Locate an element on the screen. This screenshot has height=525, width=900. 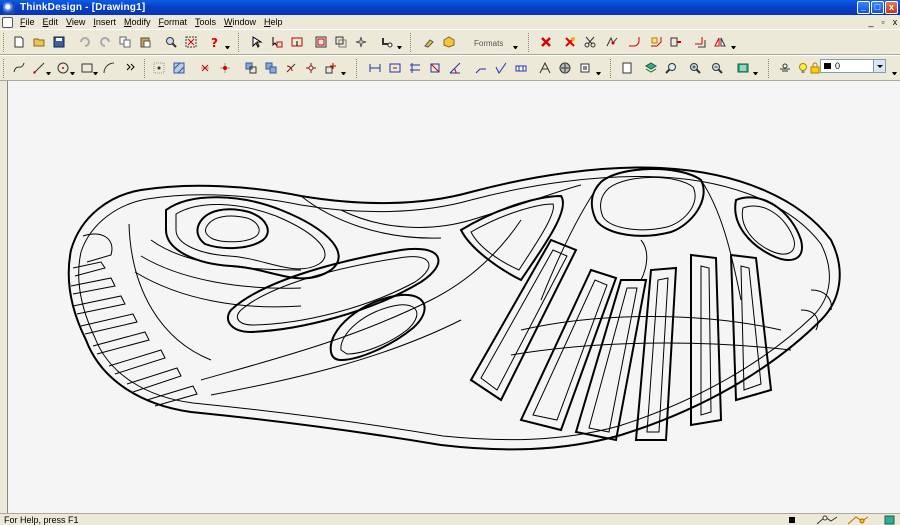
menu-file: File is located at coordinates (27, 22).